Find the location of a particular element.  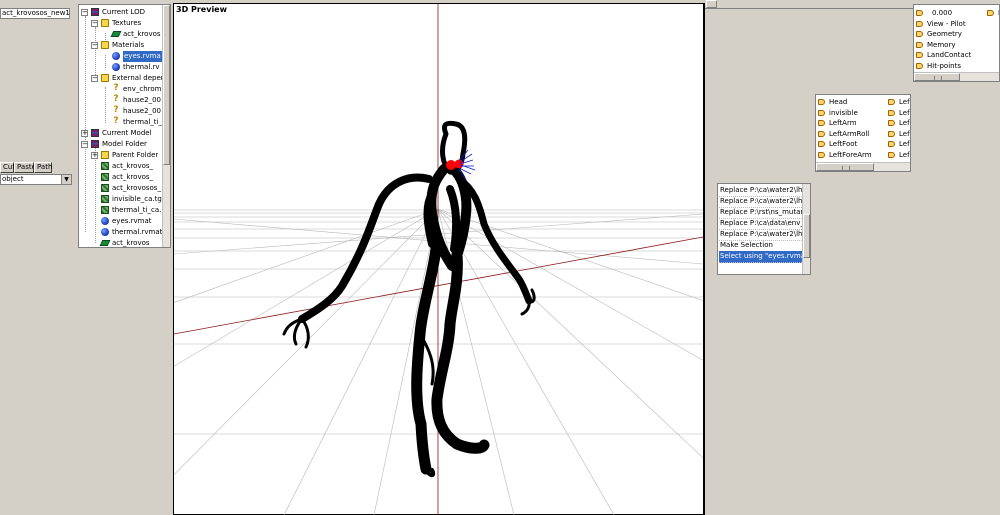

selection-item: invisible is located at coordinates (838, 113).